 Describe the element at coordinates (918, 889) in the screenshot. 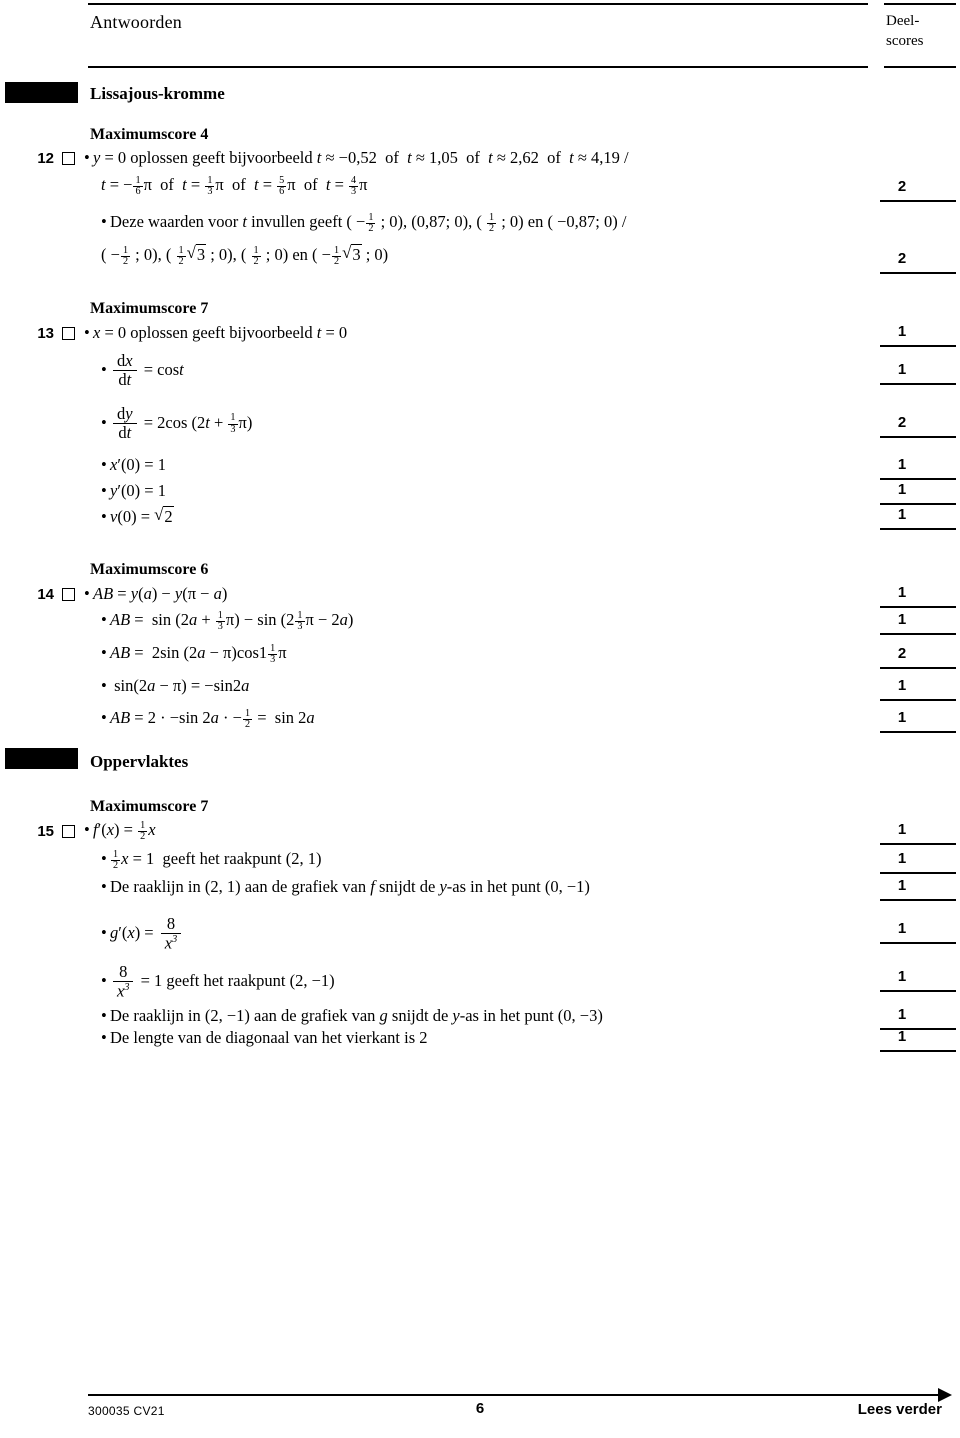

I see `score-q15-3: 1` at that location.